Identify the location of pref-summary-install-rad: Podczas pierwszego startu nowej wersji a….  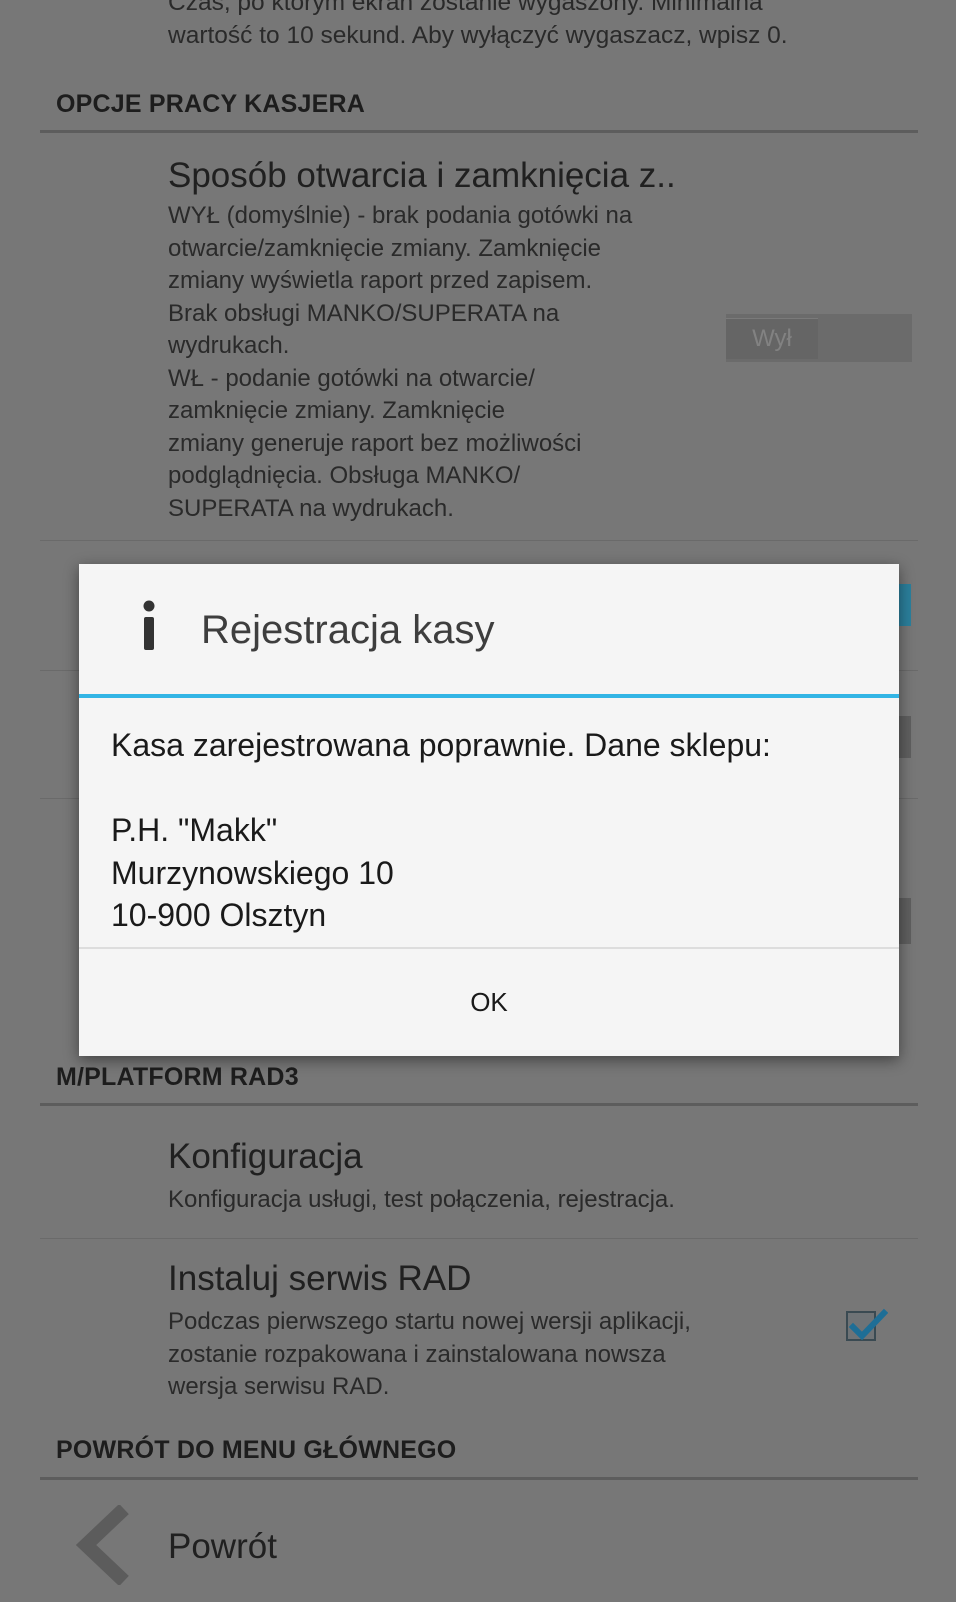
(488, 1355).